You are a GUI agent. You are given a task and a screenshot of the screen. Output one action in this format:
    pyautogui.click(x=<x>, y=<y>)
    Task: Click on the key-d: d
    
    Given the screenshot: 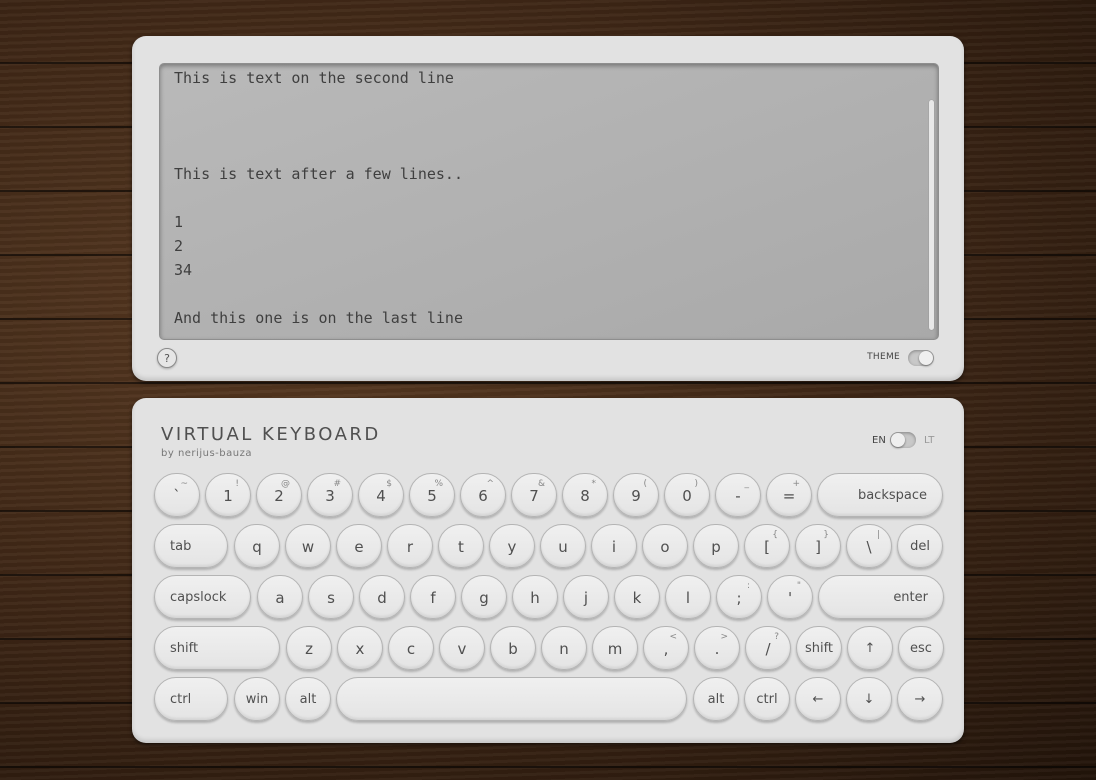 What is the action you would take?
    pyautogui.click(x=382, y=597)
    